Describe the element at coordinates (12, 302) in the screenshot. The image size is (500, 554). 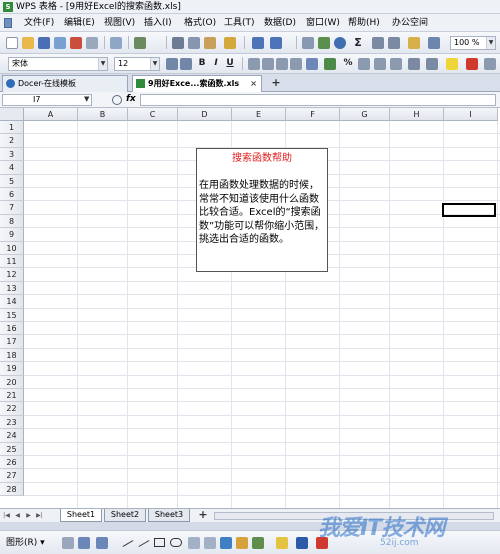
I see `row-header-14: 14` at that location.